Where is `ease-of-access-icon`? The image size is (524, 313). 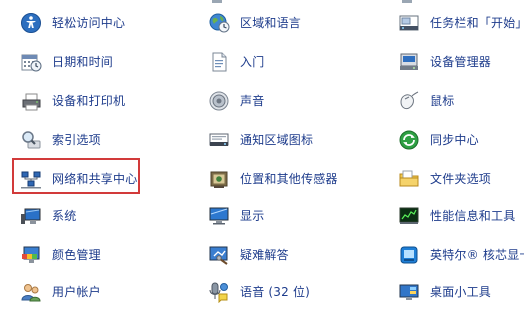 ease-of-access-icon is located at coordinates (31, 23).